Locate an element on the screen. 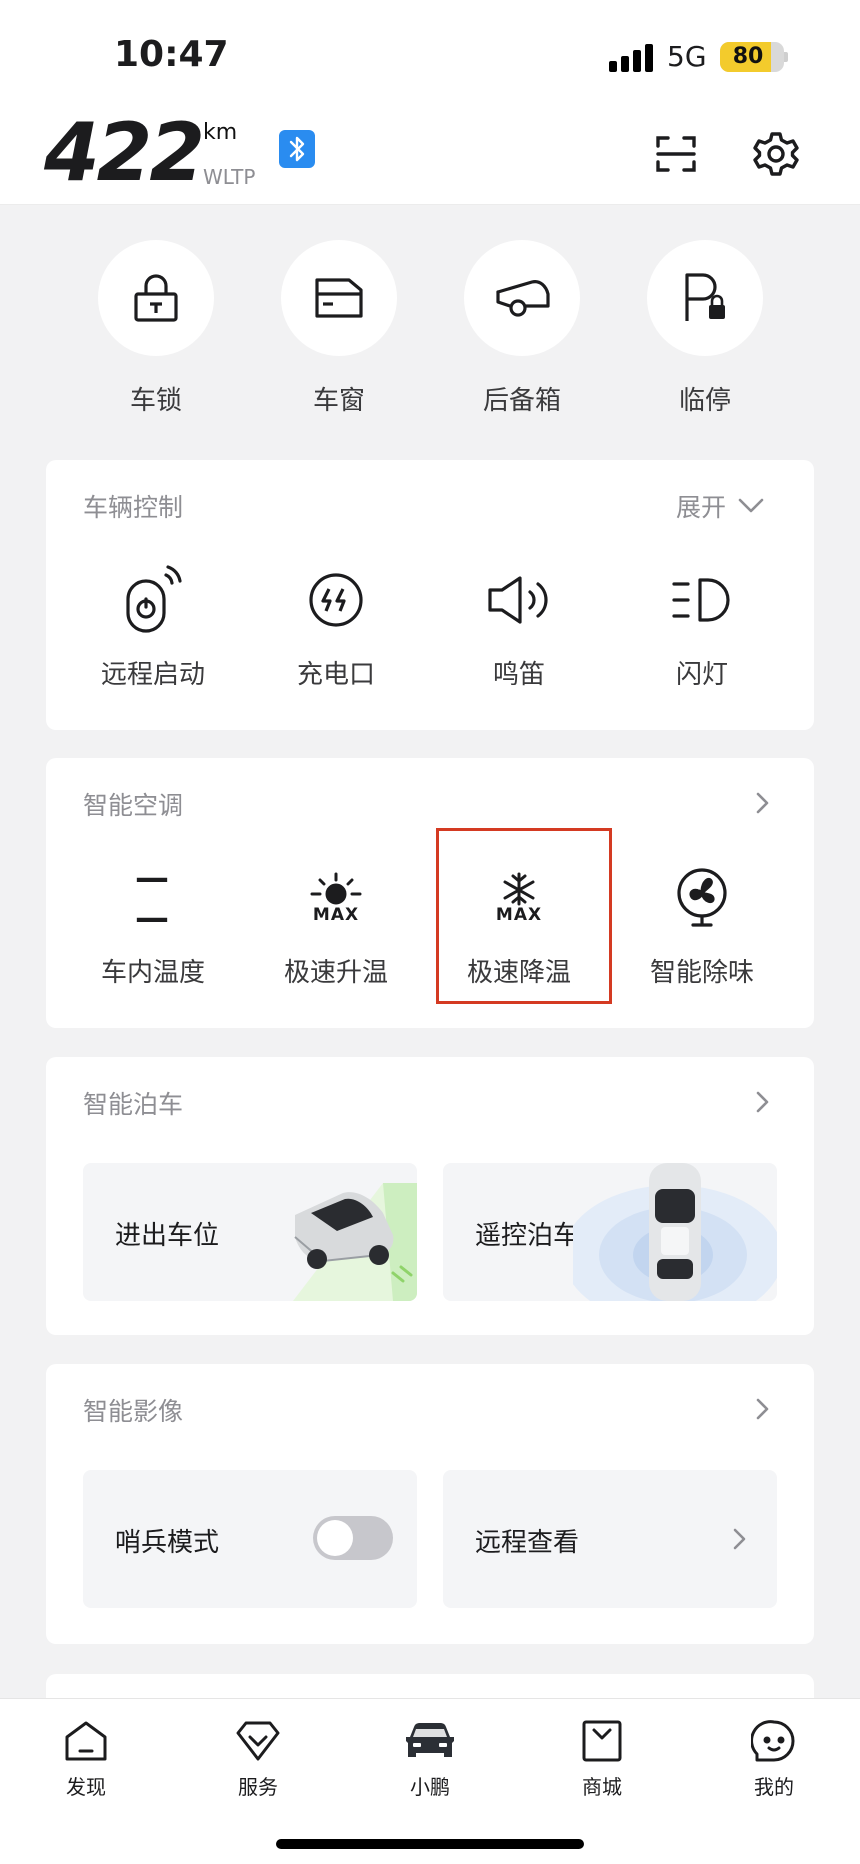 This screenshot has height=1864, width=860. control-remote-start: 远程启动 is located at coordinates (153, 625).